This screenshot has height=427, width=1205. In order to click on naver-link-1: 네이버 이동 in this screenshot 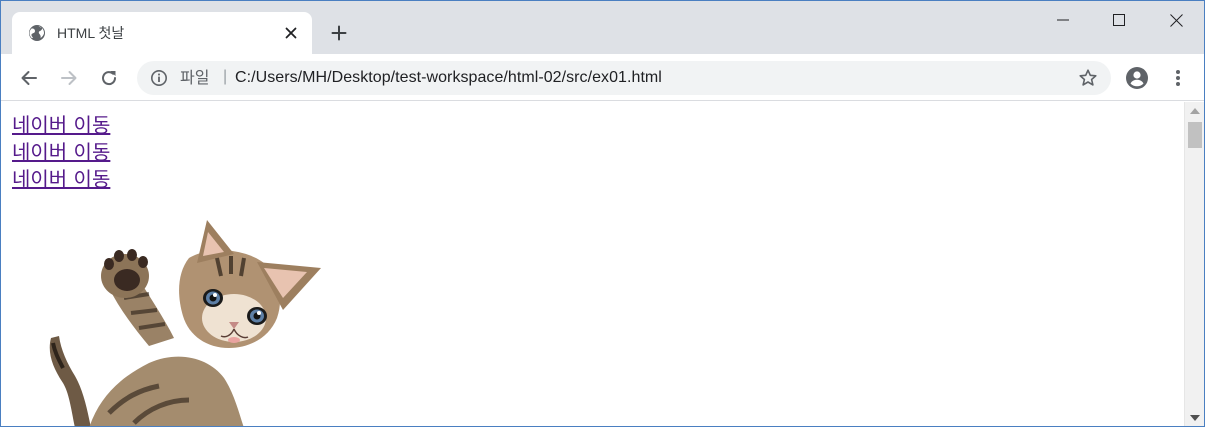, I will do `click(61, 125)`.